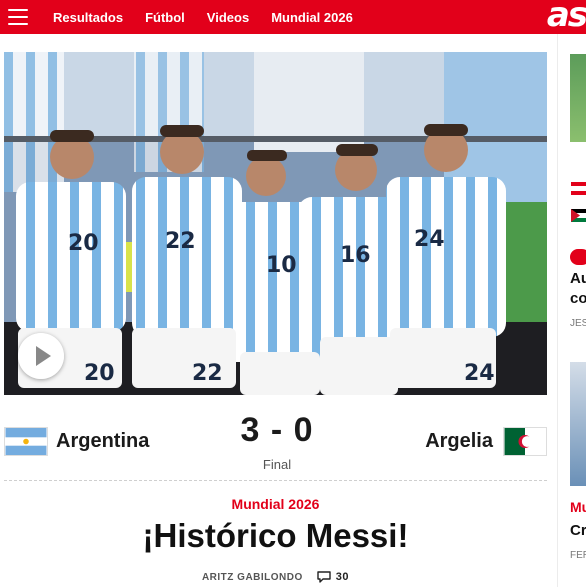 This screenshot has width=586, height=587. Describe the element at coordinates (18, 17) in the screenshot. I see `hamburger-menu-icon` at that location.